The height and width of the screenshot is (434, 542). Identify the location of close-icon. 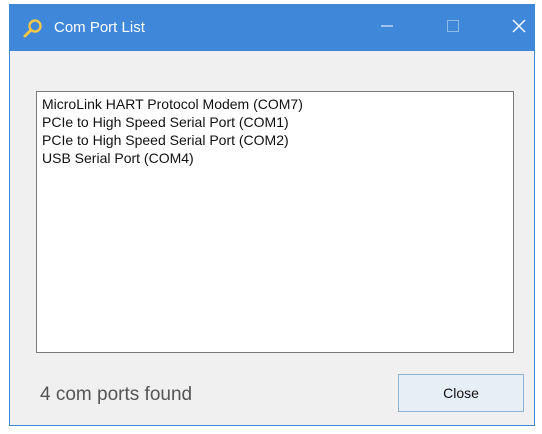
(519, 28).